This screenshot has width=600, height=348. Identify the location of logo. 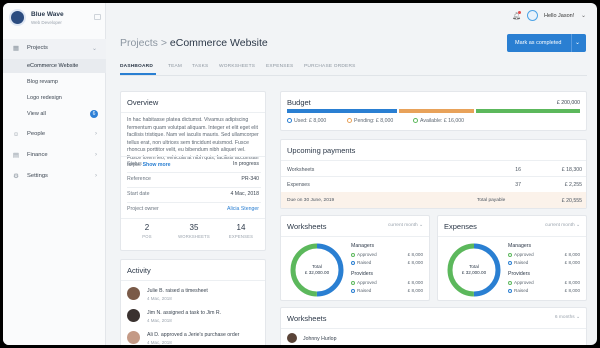
(17, 17).